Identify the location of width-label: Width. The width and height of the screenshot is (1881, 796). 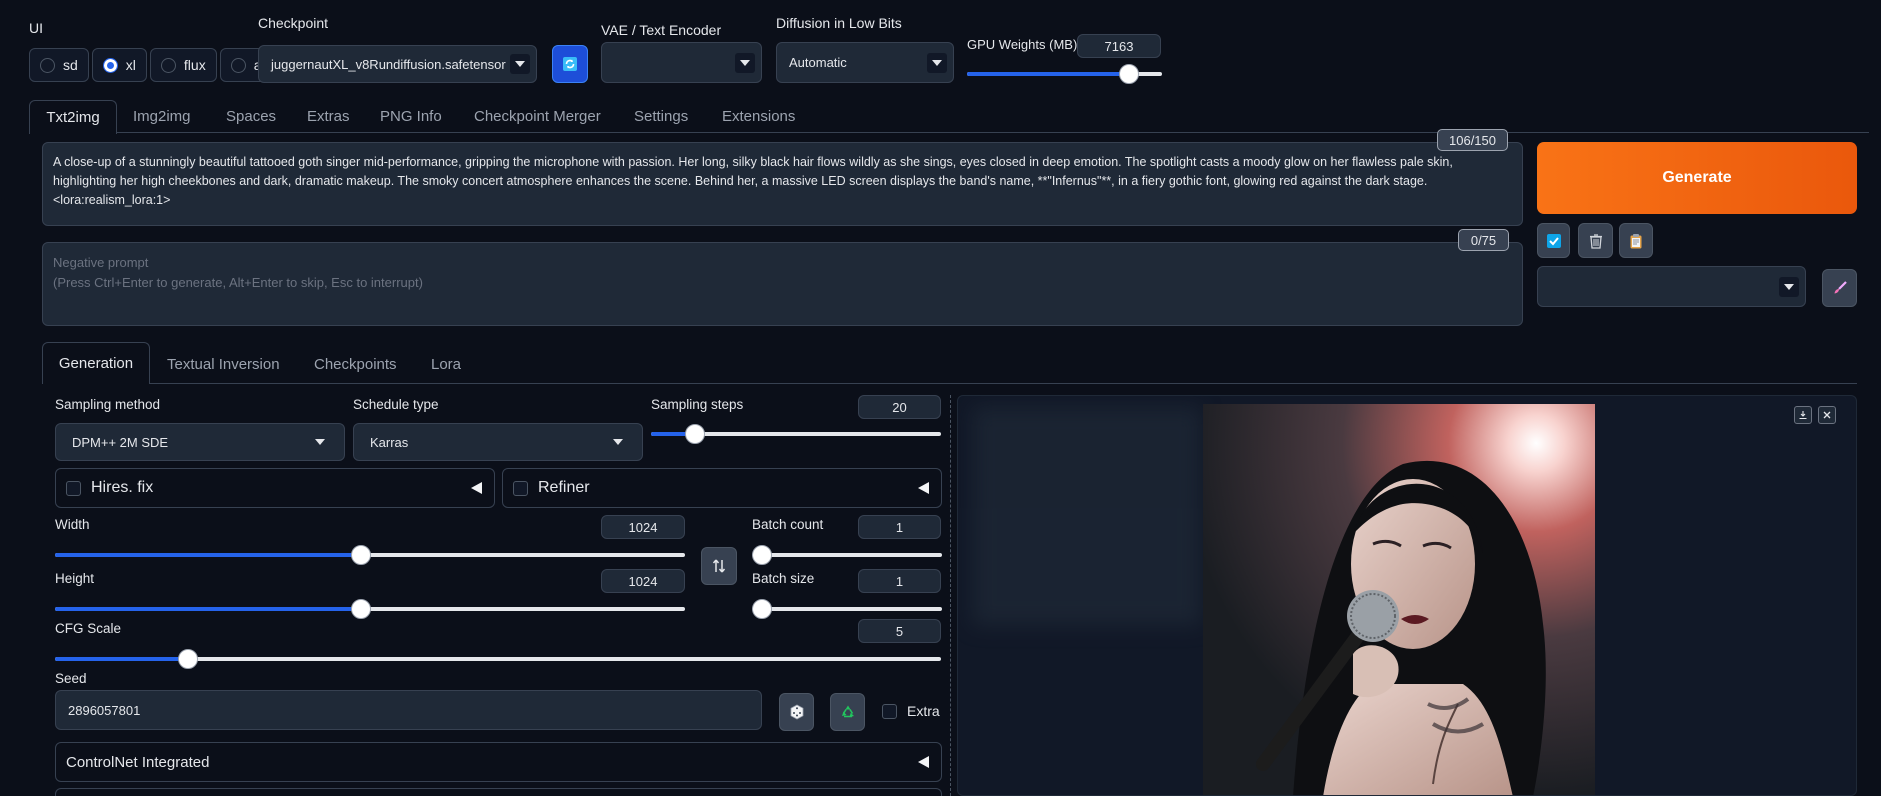
(72, 524).